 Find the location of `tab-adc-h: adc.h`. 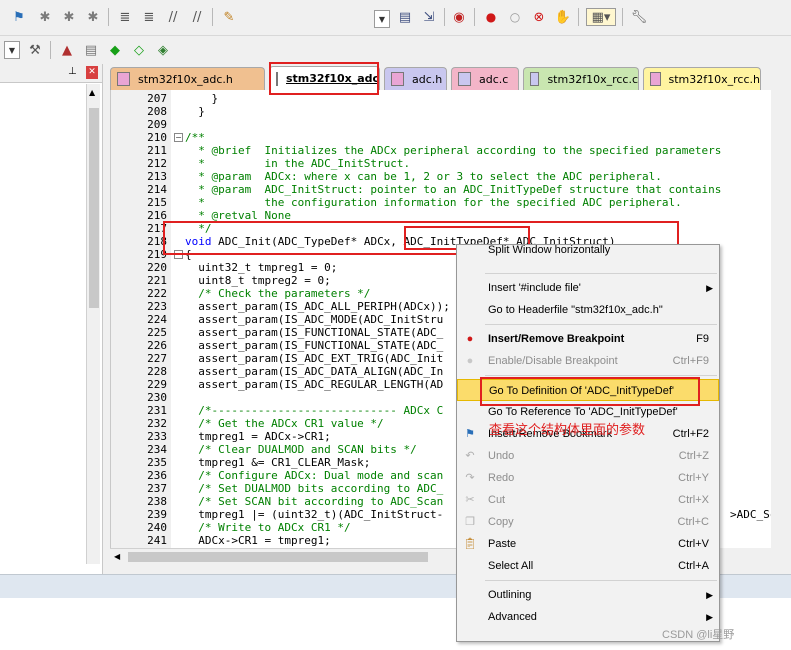

tab-adc-h: adc.h is located at coordinates (415, 78).